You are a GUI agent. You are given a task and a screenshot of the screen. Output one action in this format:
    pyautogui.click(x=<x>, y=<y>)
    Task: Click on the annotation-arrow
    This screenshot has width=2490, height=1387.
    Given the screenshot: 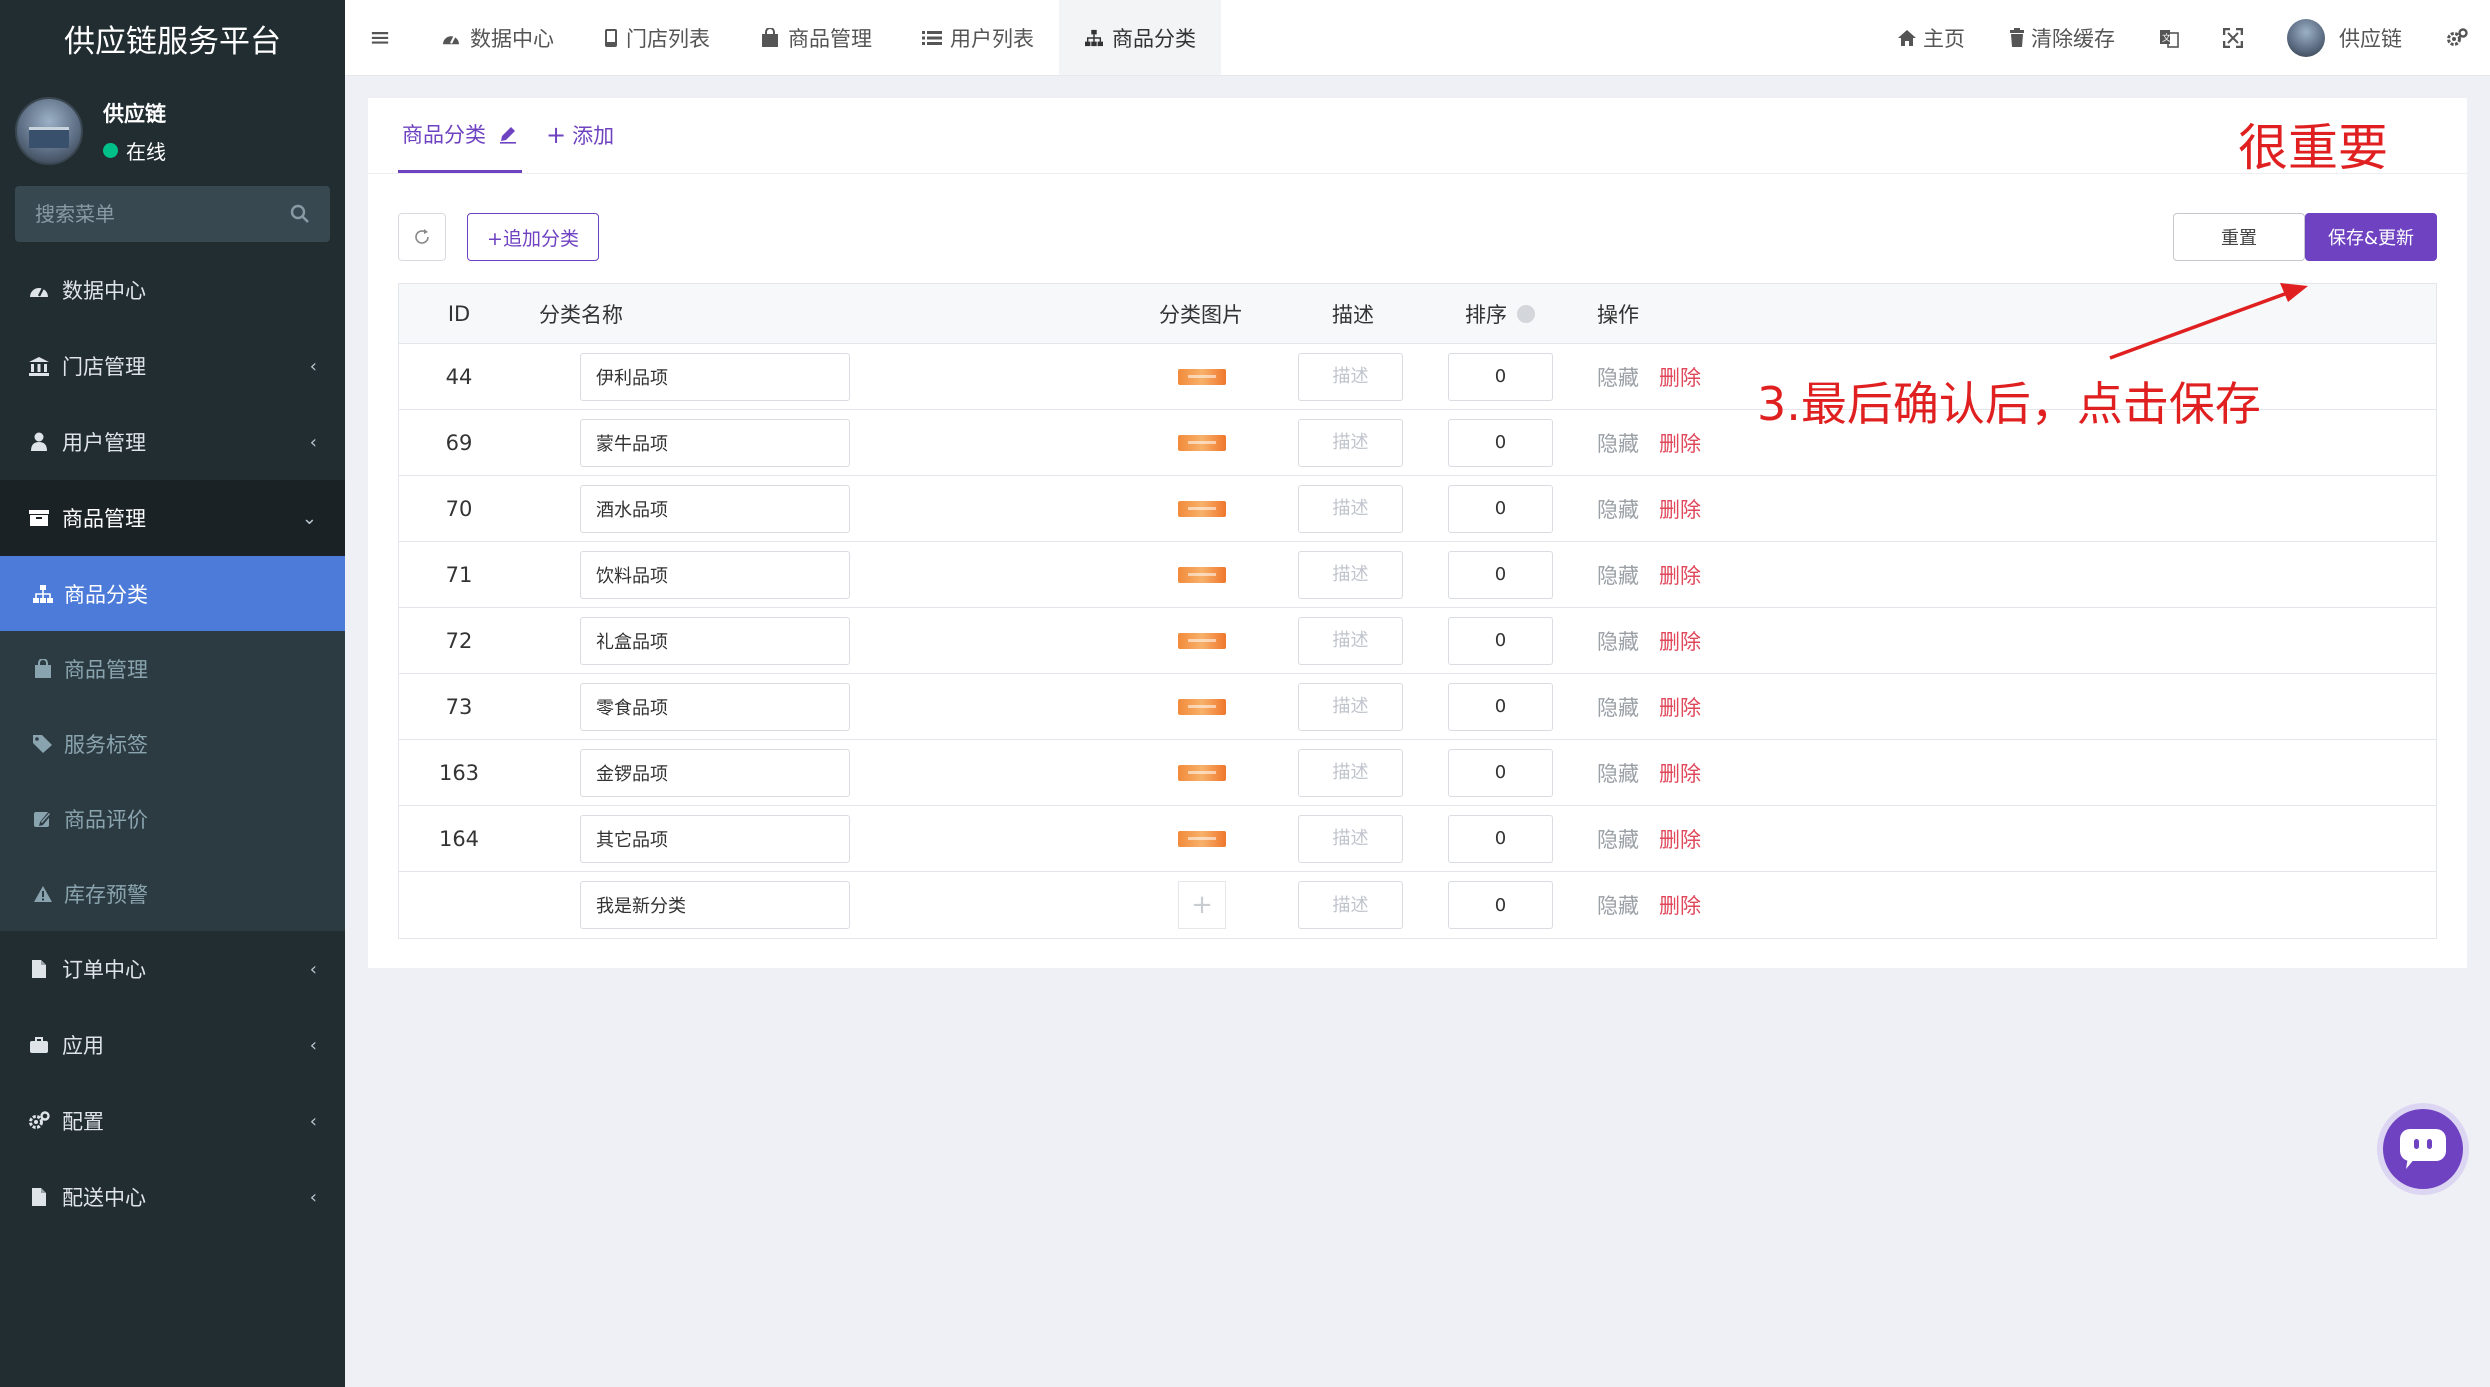 What is the action you would take?
    pyautogui.click(x=2208, y=321)
    